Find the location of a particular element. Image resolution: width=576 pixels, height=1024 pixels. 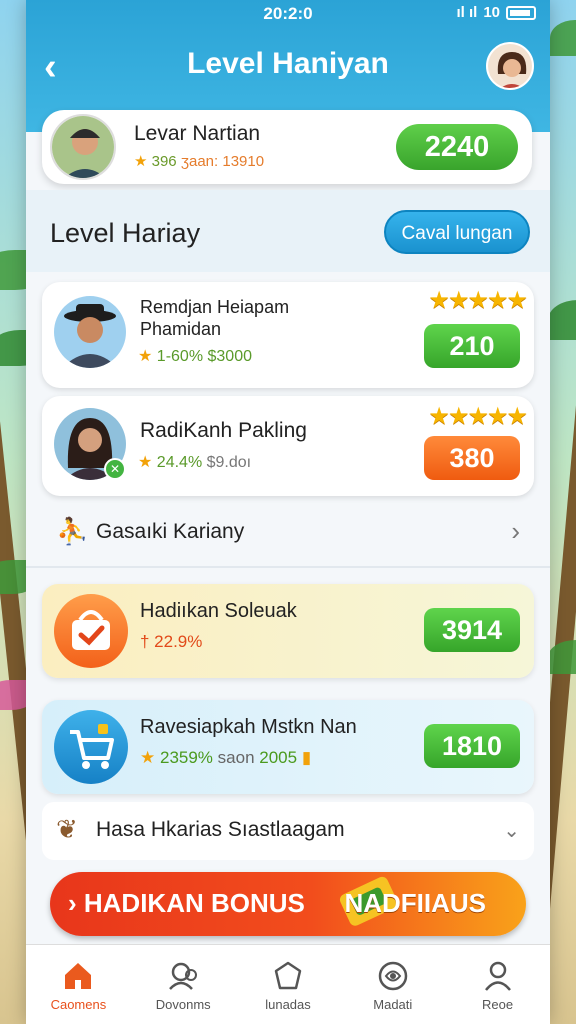

entry-name-line1: Remdjan Heiapam is located at coordinates (215, 307).